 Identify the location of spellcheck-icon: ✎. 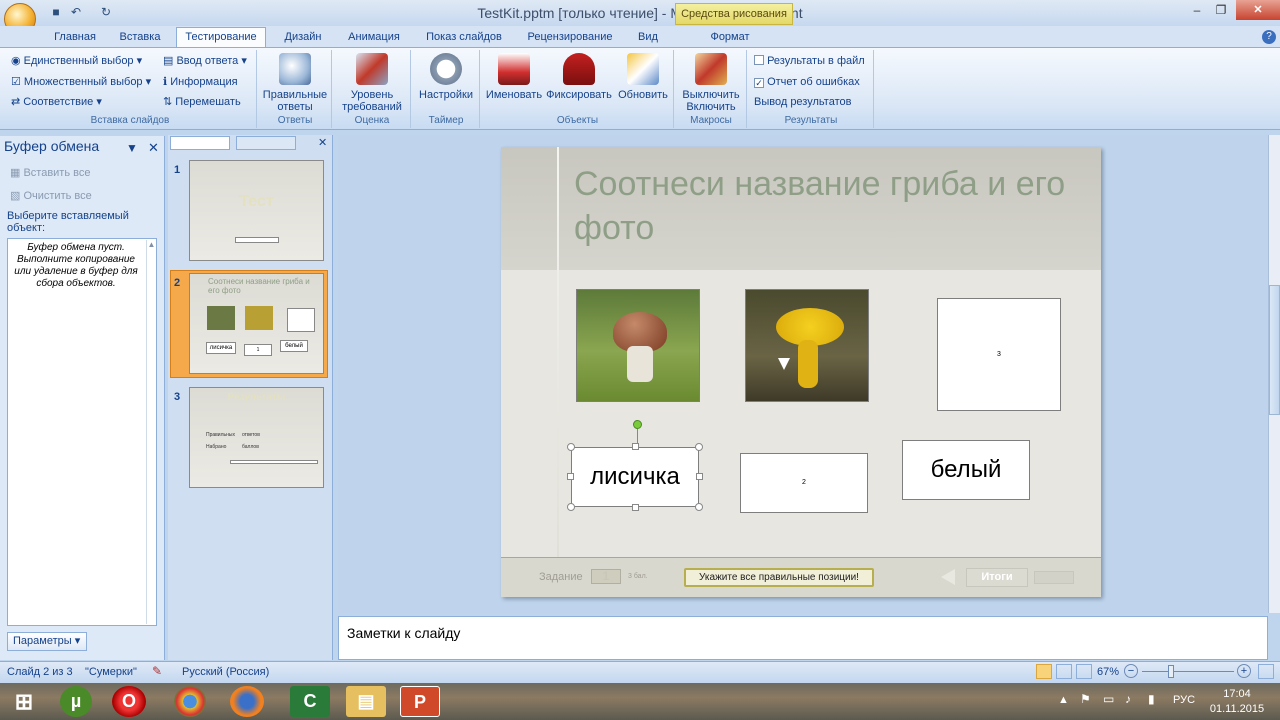
(157, 671).